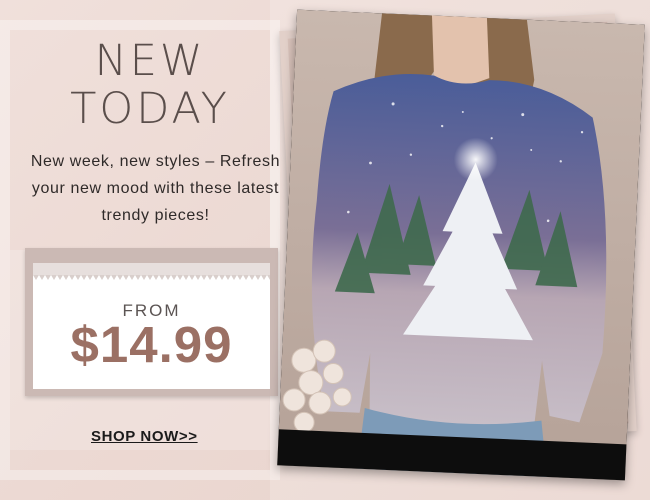 The image size is (650, 500). What do you see at coordinates (150, 61) in the screenshot?
I see `headline-line-1: NEW` at bounding box center [150, 61].